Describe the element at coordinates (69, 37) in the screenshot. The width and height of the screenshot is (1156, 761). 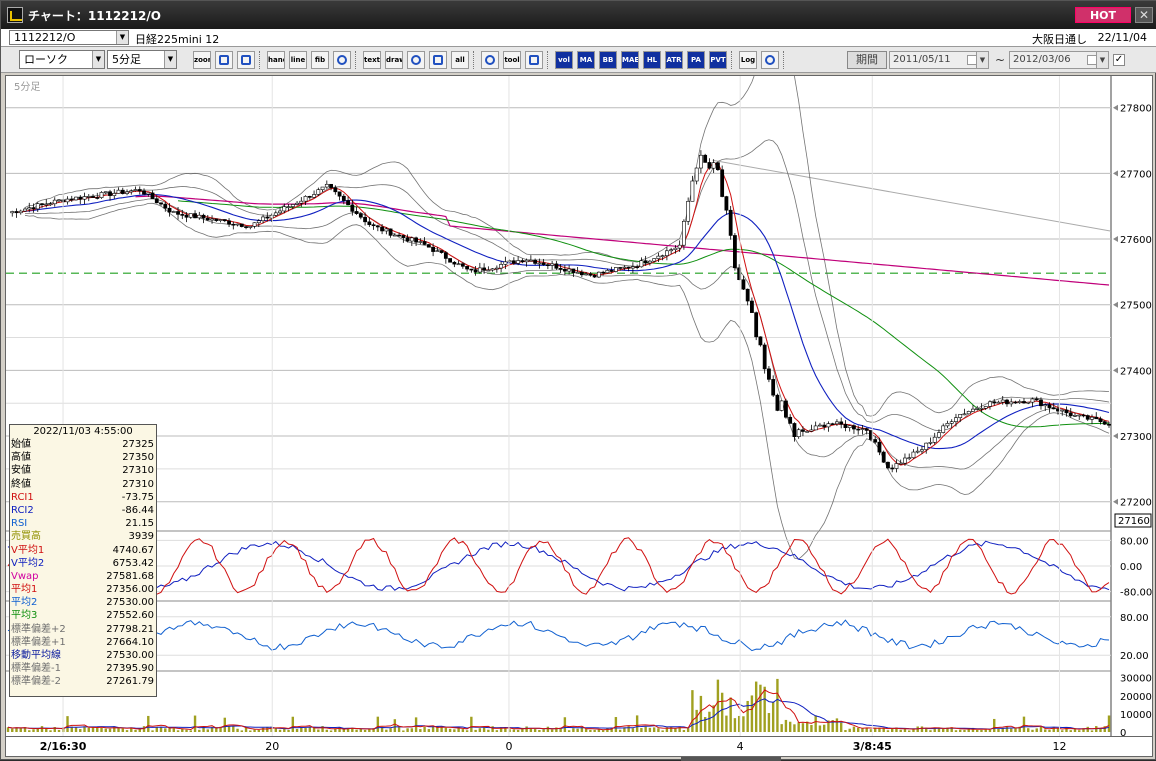
I see `symbol-select: 1112212/O ▼` at that location.